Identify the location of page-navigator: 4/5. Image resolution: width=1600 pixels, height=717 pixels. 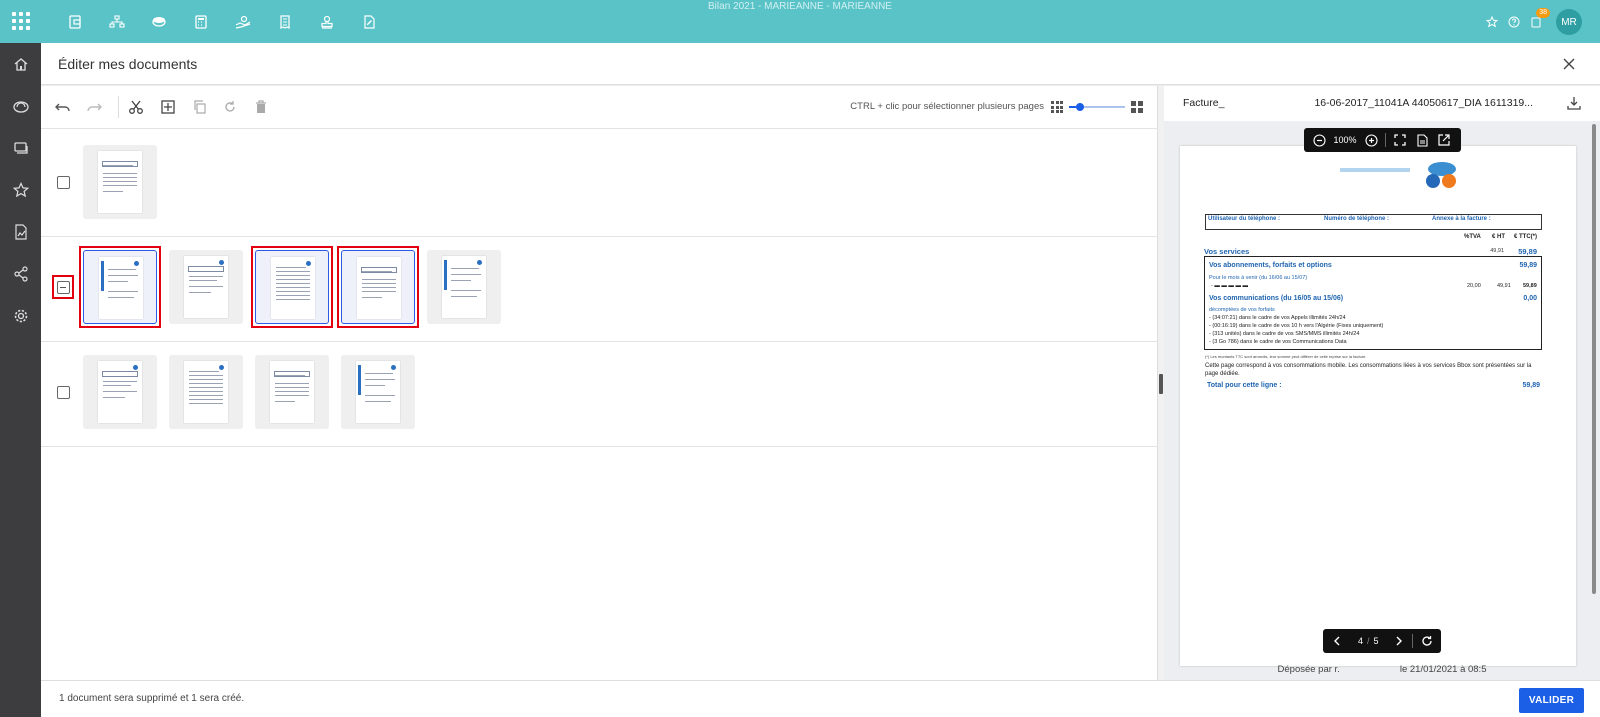
(1382, 641).